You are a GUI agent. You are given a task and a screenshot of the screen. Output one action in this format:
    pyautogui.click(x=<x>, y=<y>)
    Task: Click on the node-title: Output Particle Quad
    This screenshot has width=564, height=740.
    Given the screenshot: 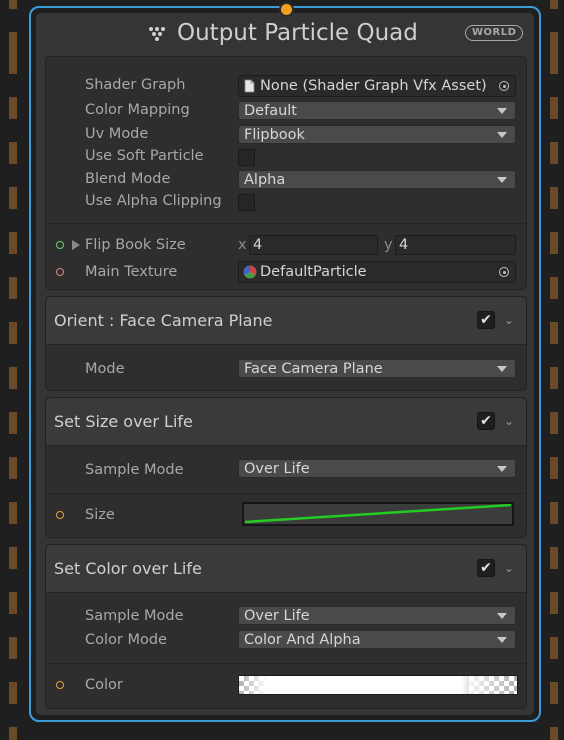 What is the action you would take?
    pyautogui.click(x=297, y=33)
    